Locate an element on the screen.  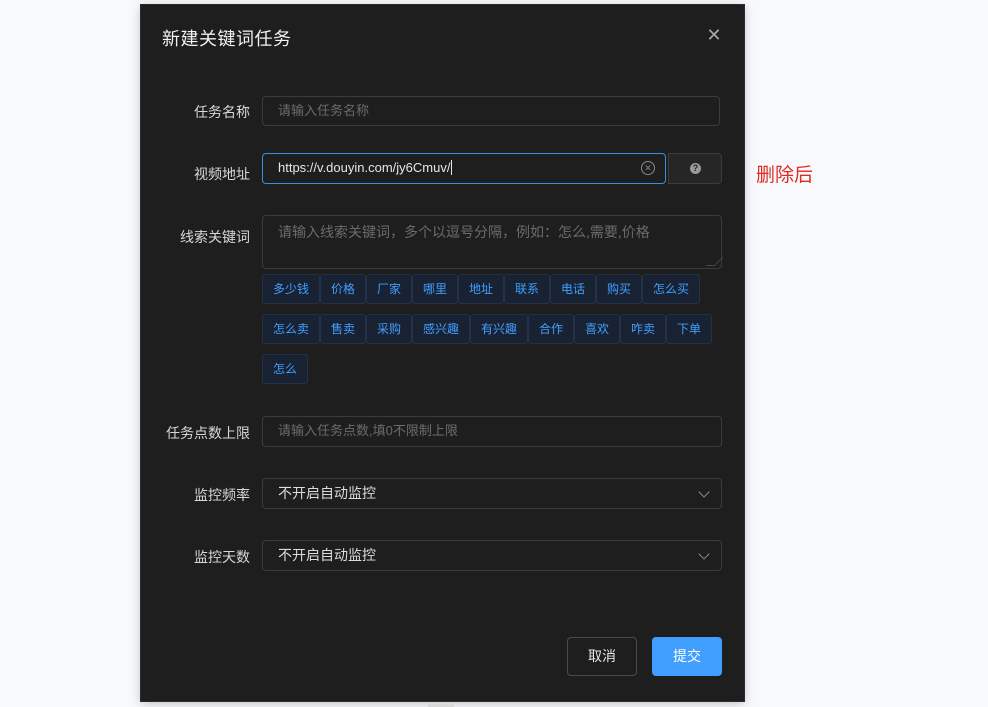
video-url-input: https://v.douyin.com/jy6Cmuv/ ✕ is located at coordinates (464, 168).